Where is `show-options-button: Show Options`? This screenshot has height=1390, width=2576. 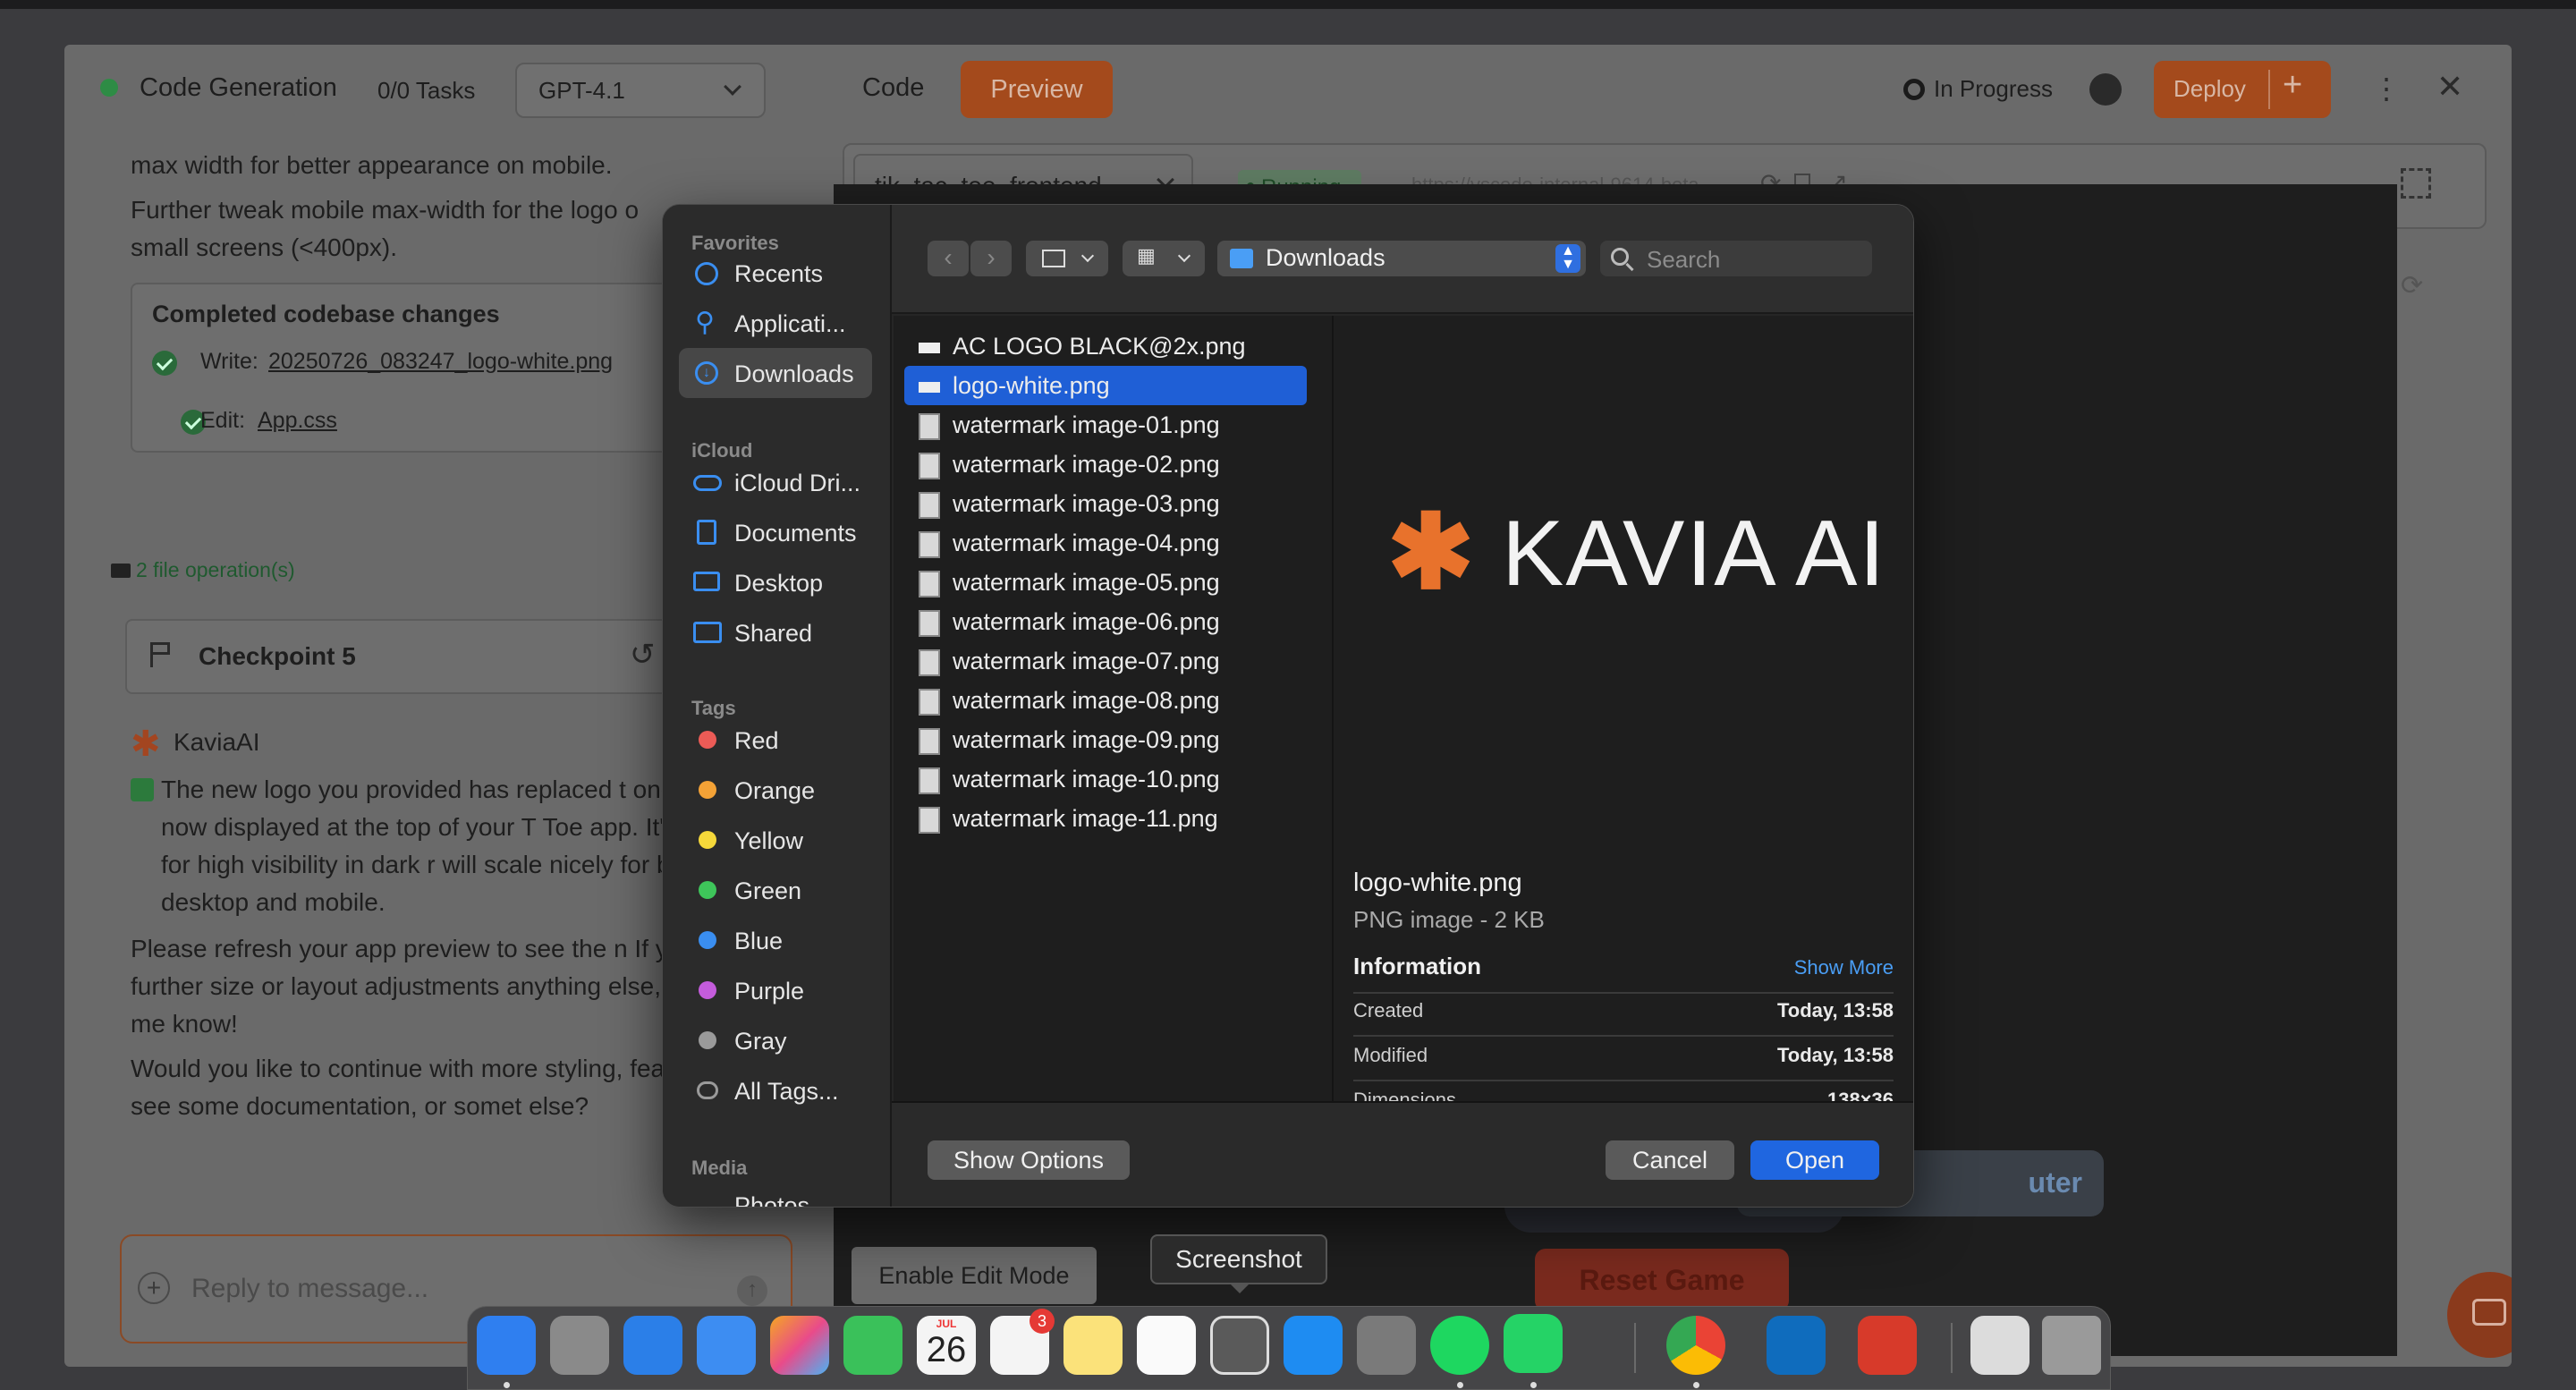 show-options-button: Show Options is located at coordinates (1029, 1160).